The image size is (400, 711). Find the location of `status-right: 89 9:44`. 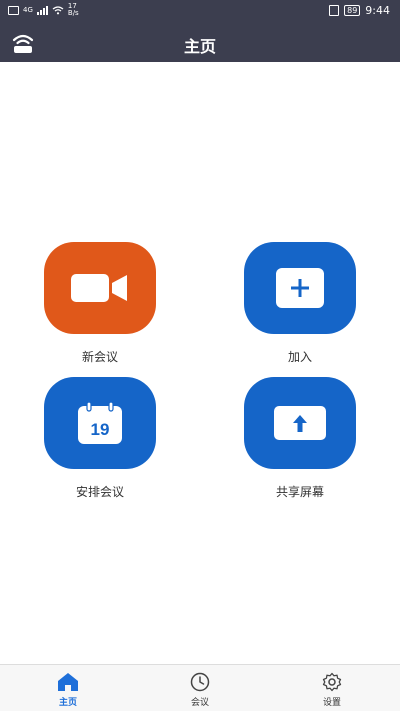

status-right: 89 9:44 is located at coordinates (359, 10).